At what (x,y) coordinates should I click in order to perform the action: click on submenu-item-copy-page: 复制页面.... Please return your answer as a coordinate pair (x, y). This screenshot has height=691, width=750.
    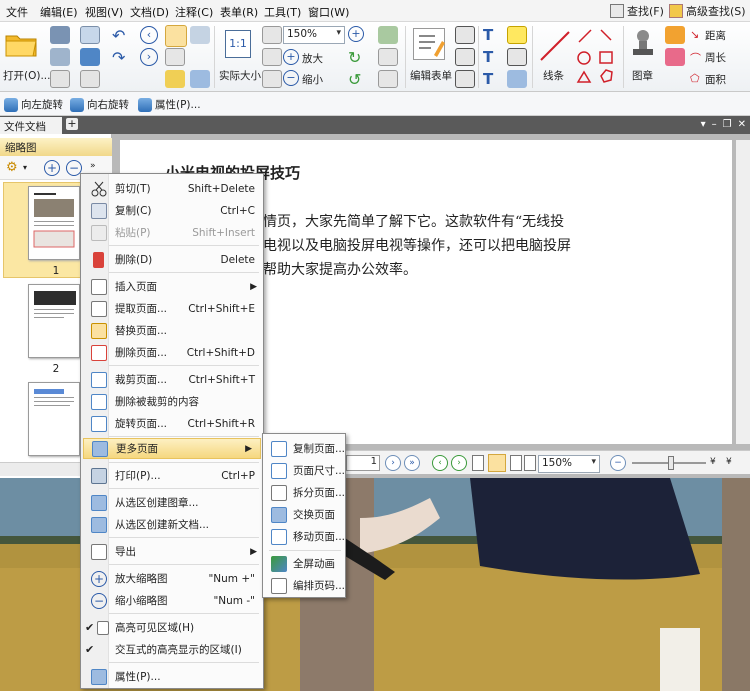
    Looking at the image, I should click on (305, 448).